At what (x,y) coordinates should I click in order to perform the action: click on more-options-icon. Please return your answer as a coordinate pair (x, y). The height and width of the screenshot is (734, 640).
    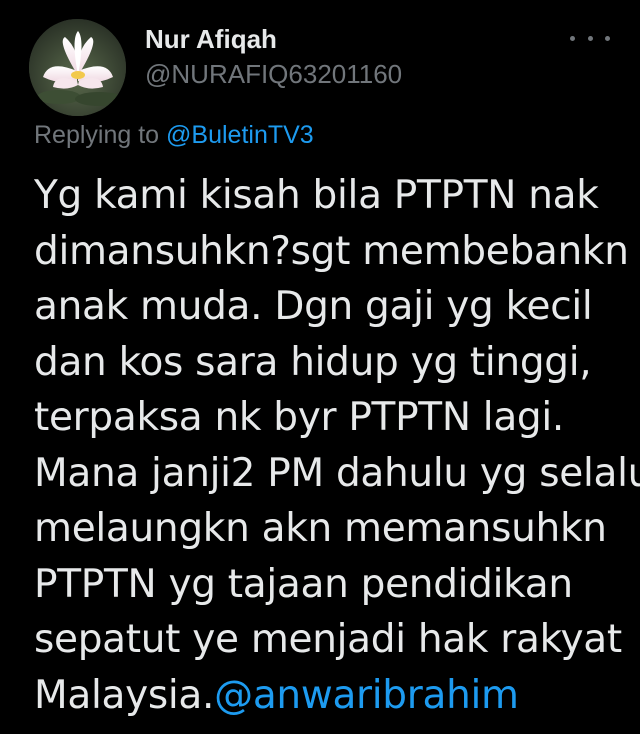
    Looking at the image, I should click on (590, 38).